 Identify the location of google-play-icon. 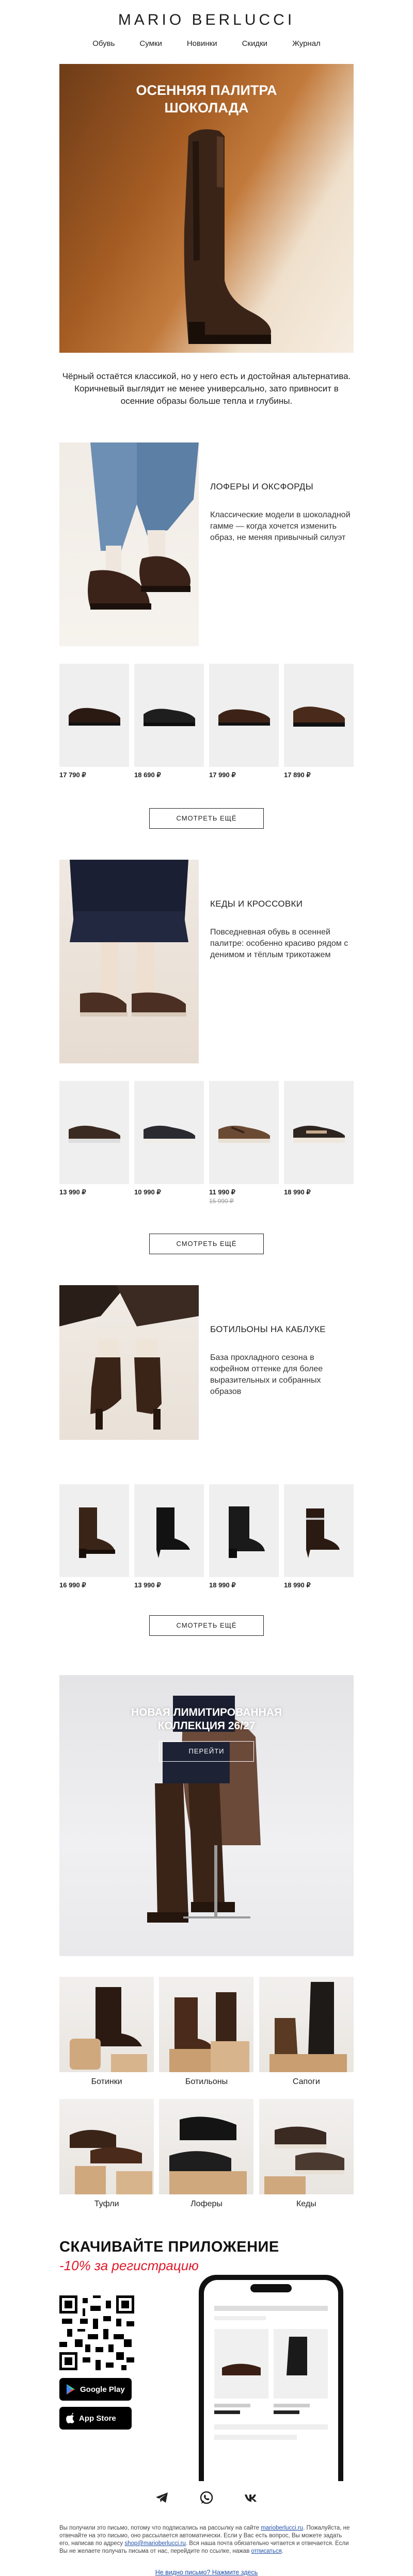
(71, 2389).